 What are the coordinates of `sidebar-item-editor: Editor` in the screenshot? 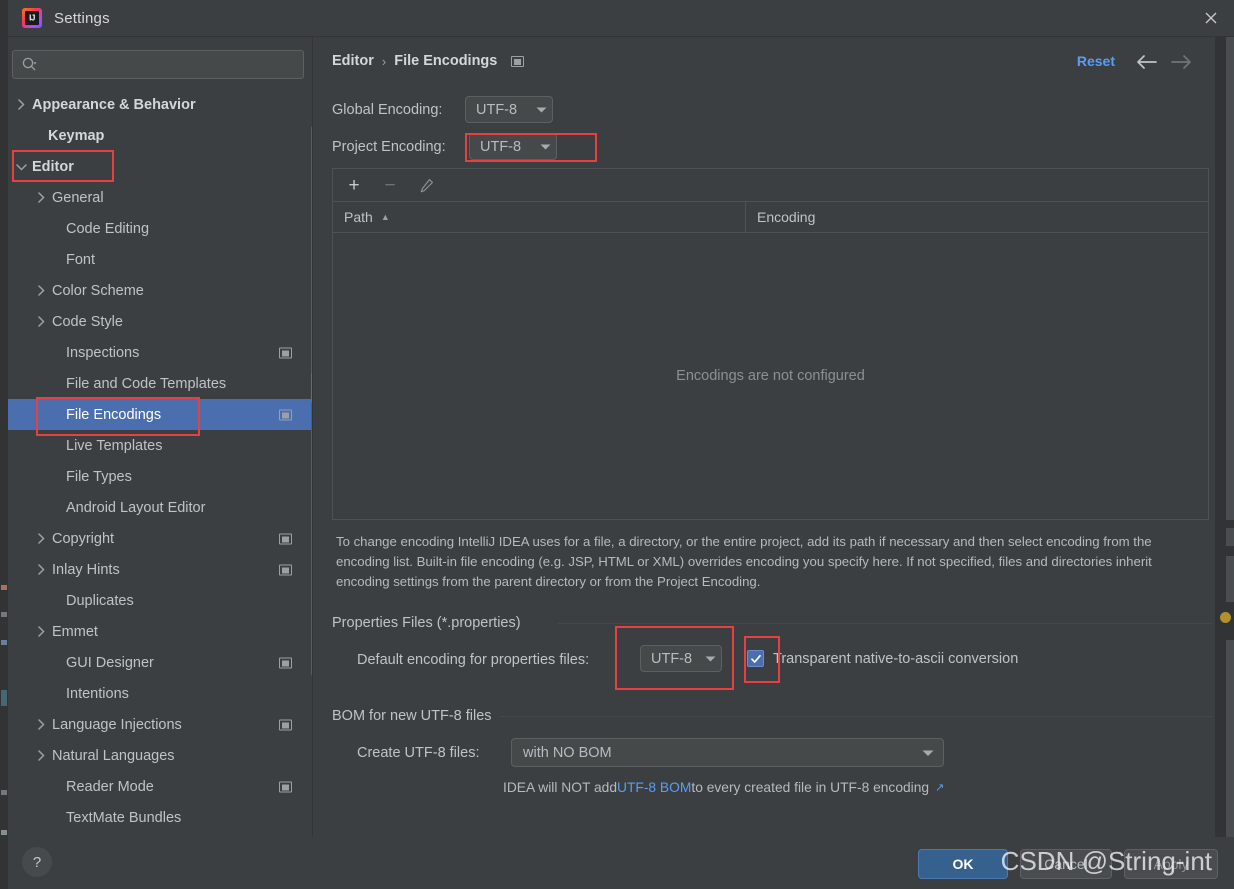 It's located at (160, 166).